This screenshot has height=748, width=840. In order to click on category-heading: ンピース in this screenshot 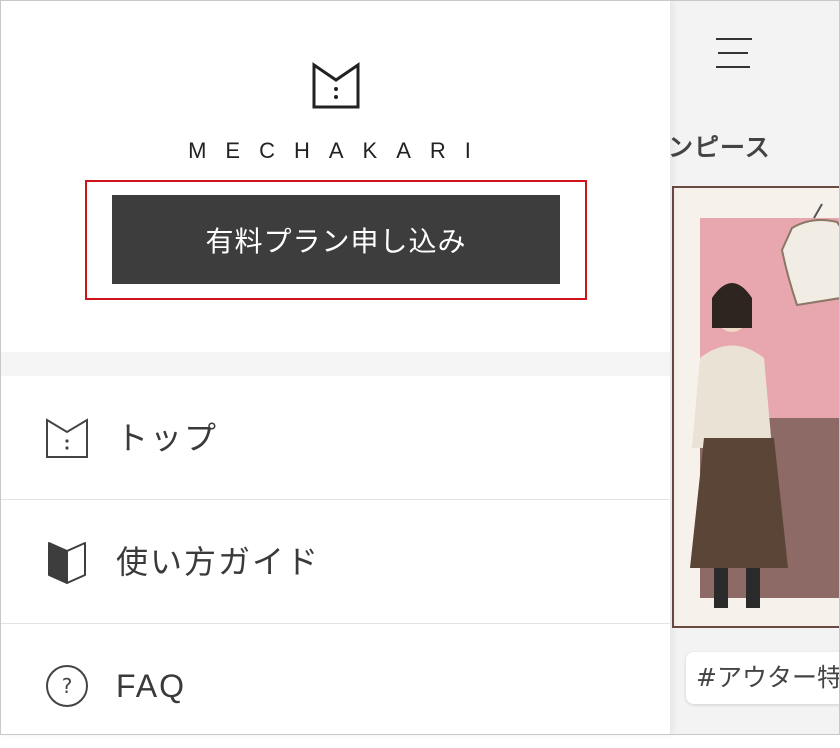, I will do `click(719, 147)`.